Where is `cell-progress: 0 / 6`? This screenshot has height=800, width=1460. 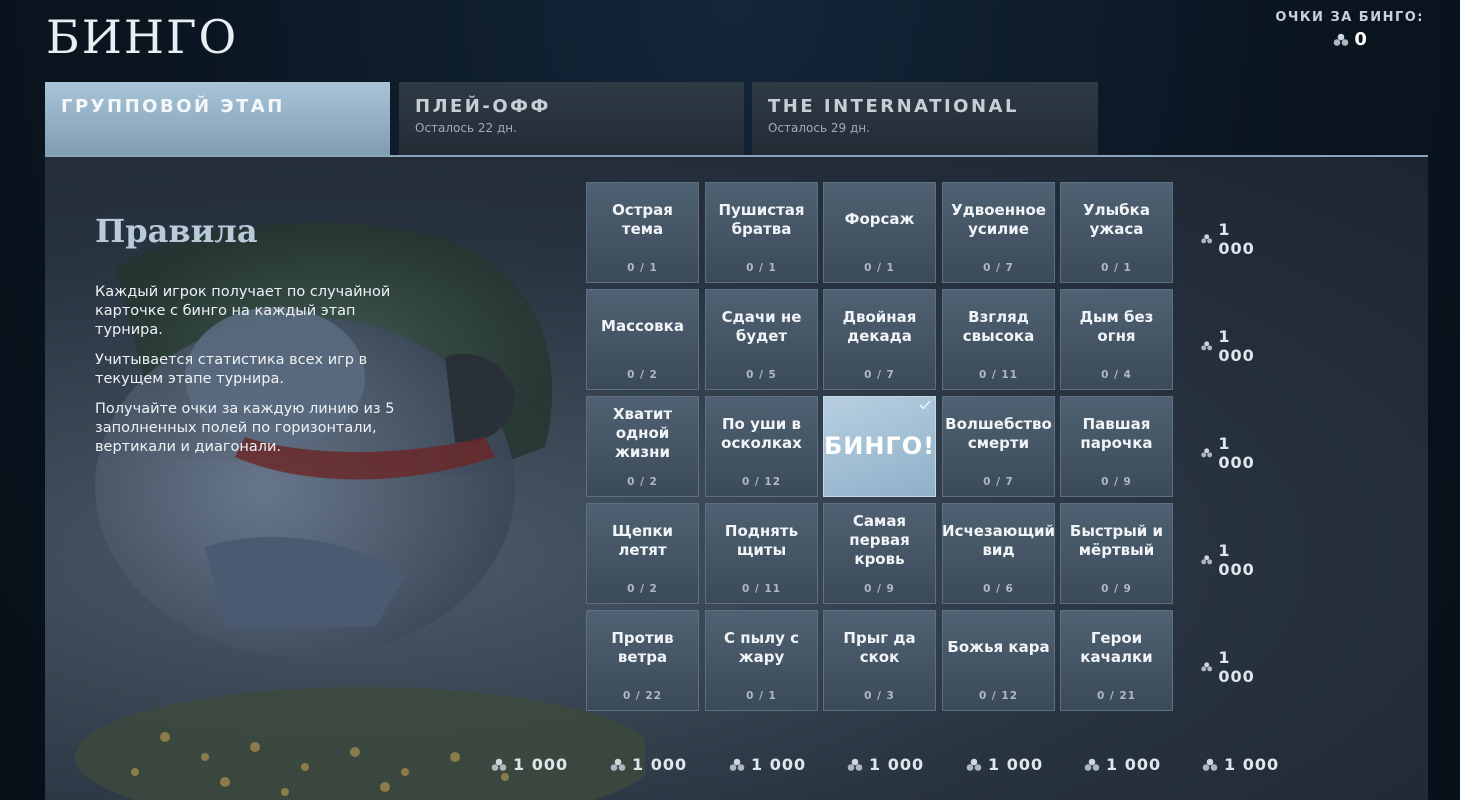
cell-progress: 0 / 6 is located at coordinates (998, 589).